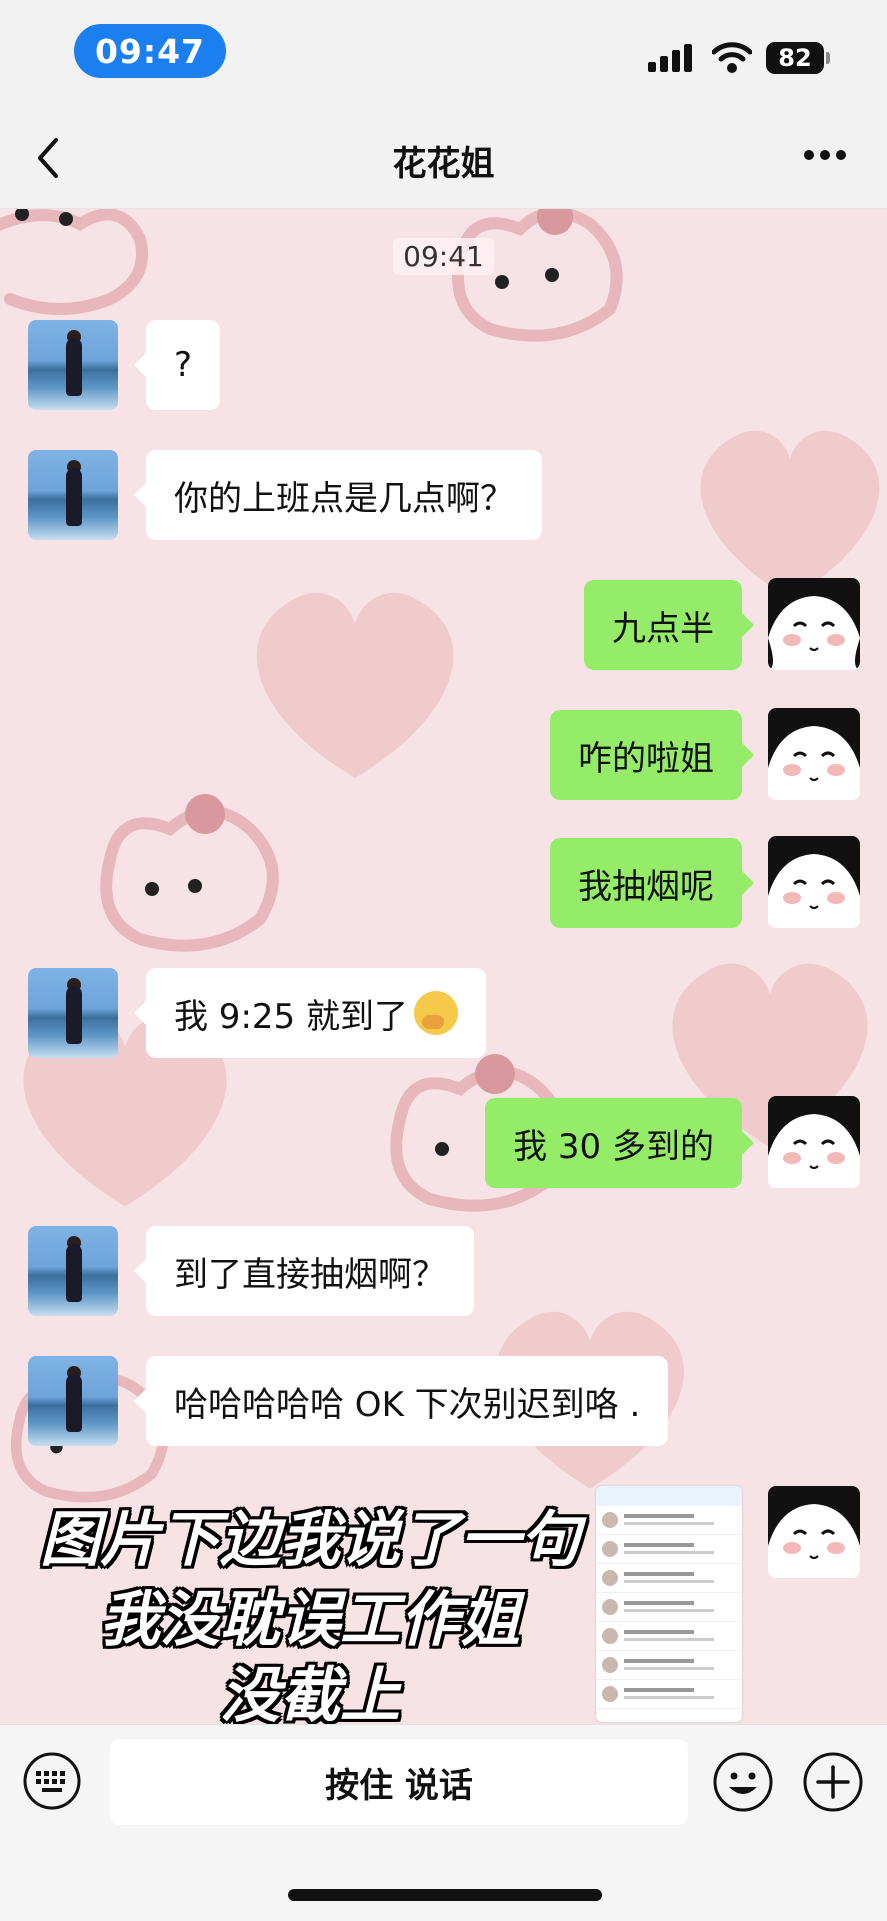  Describe the element at coordinates (669, 625) in the screenshot. I see `message-bubble-sent: 九点半` at that location.